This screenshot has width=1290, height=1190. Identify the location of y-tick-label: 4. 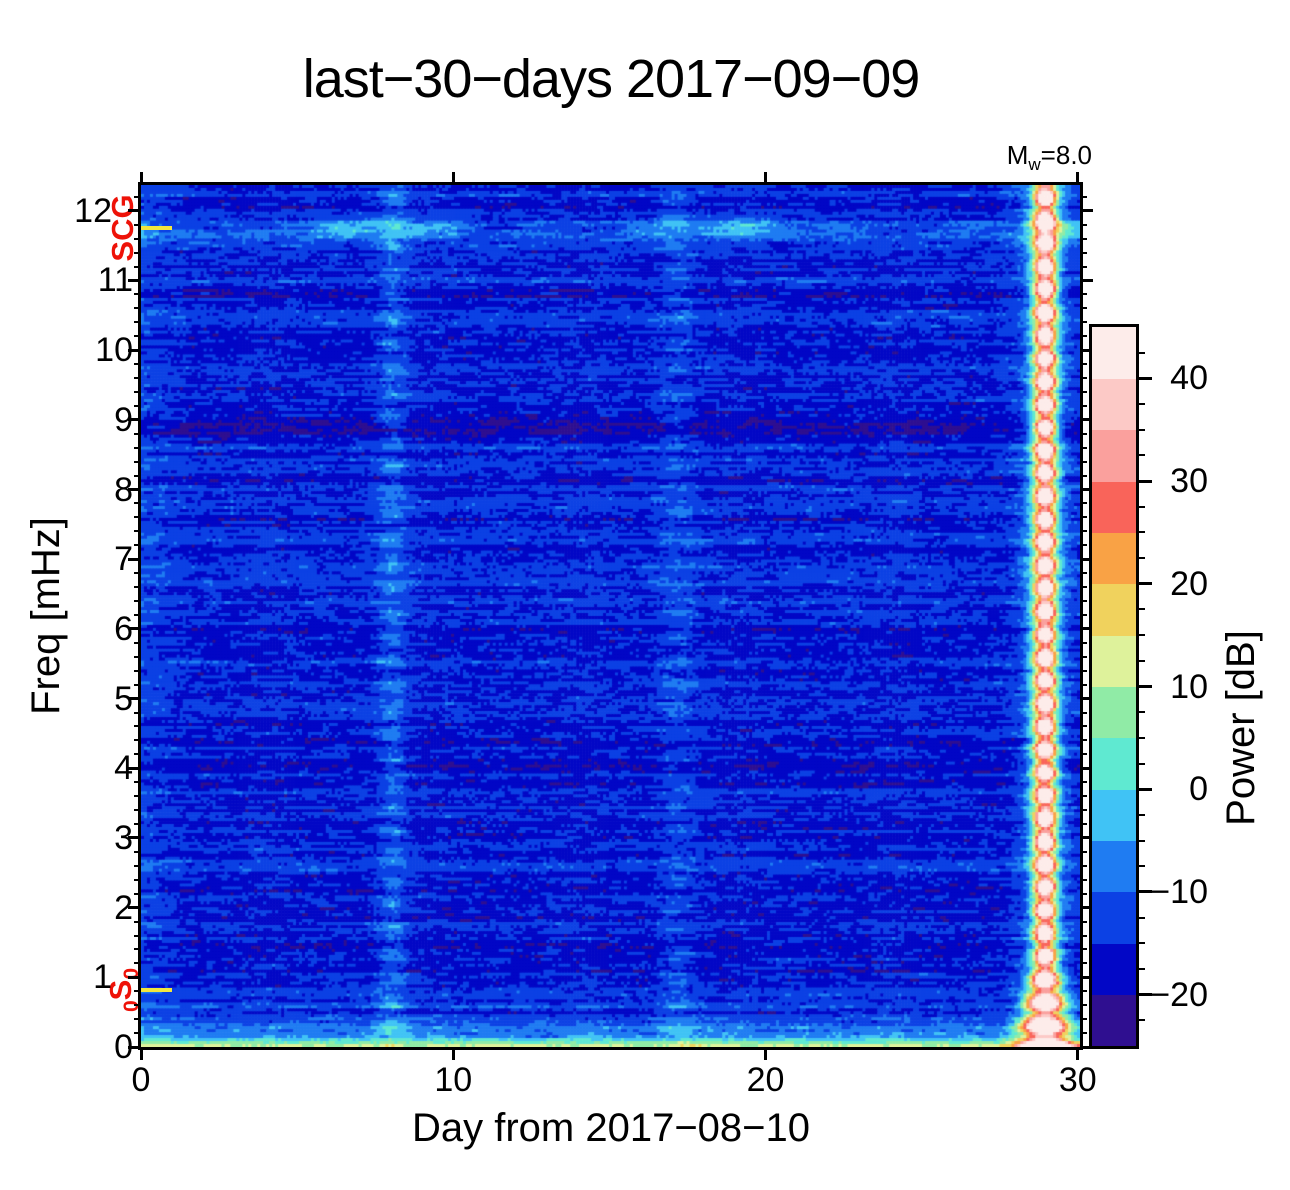
(123, 768).